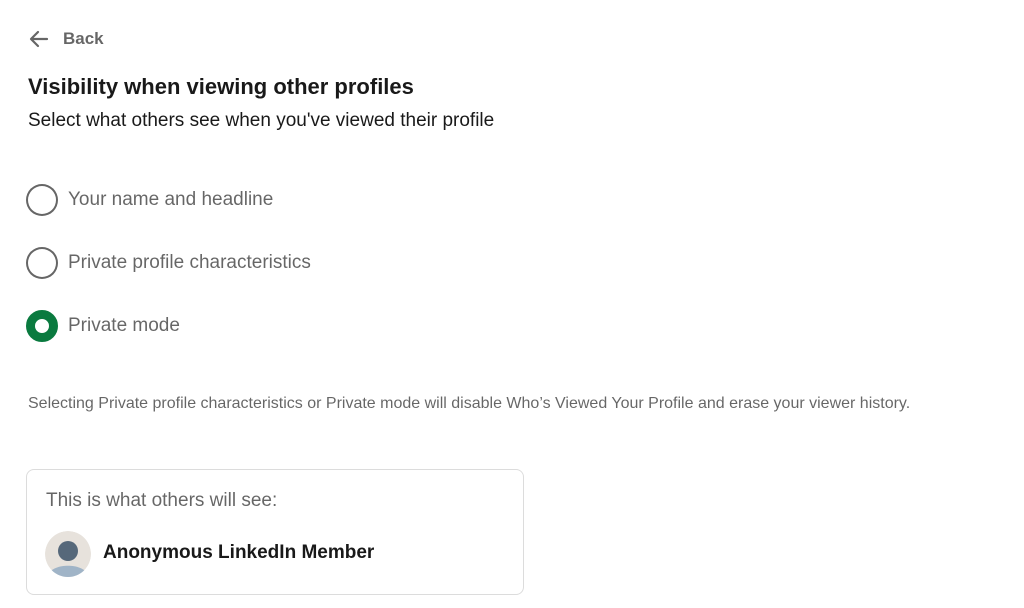  What do you see at coordinates (239, 552) in the screenshot?
I see `member-name: Anonymous LinkedIn Member` at bounding box center [239, 552].